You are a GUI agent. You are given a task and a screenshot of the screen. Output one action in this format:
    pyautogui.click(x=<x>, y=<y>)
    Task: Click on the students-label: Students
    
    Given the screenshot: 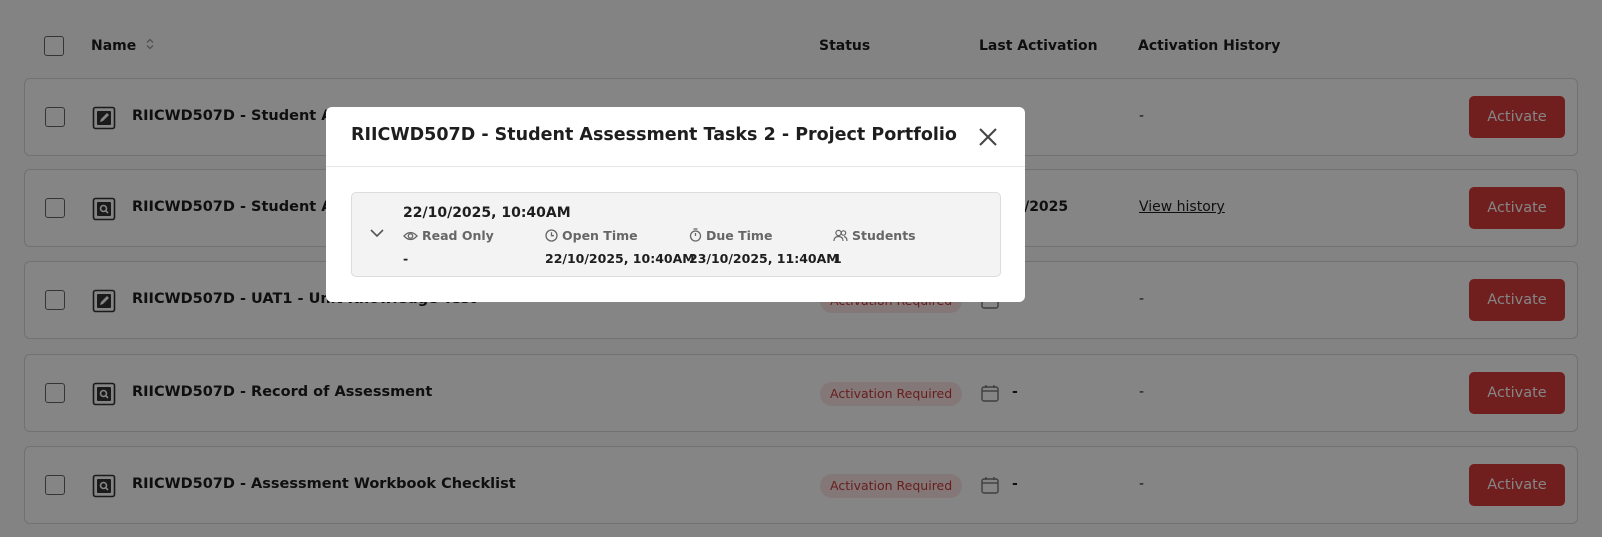 What is the action you would take?
    pyautogui.click(x=874, y=235)
    